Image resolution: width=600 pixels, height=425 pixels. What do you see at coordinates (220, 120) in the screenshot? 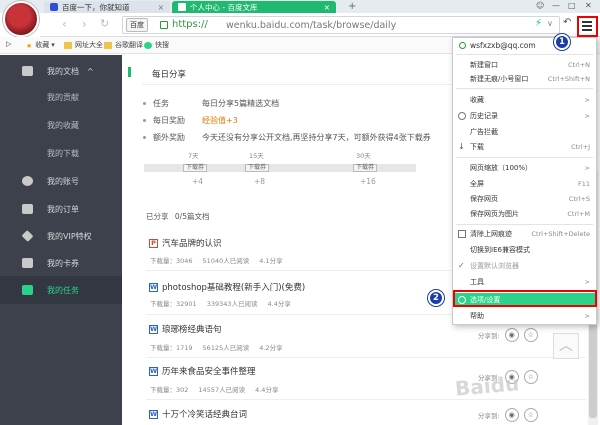
I see `daily-reward-value: 经验值+3` at bounding box center [220, 120].